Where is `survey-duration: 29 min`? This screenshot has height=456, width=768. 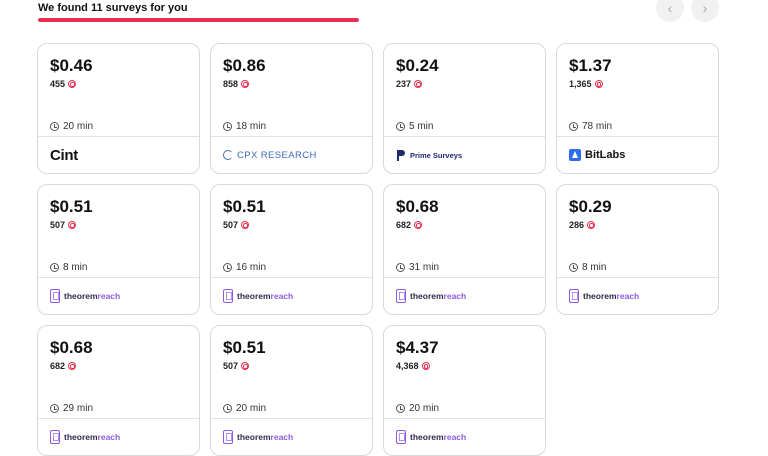
survey-duration: 29 min is located at coordinates (71, 408).